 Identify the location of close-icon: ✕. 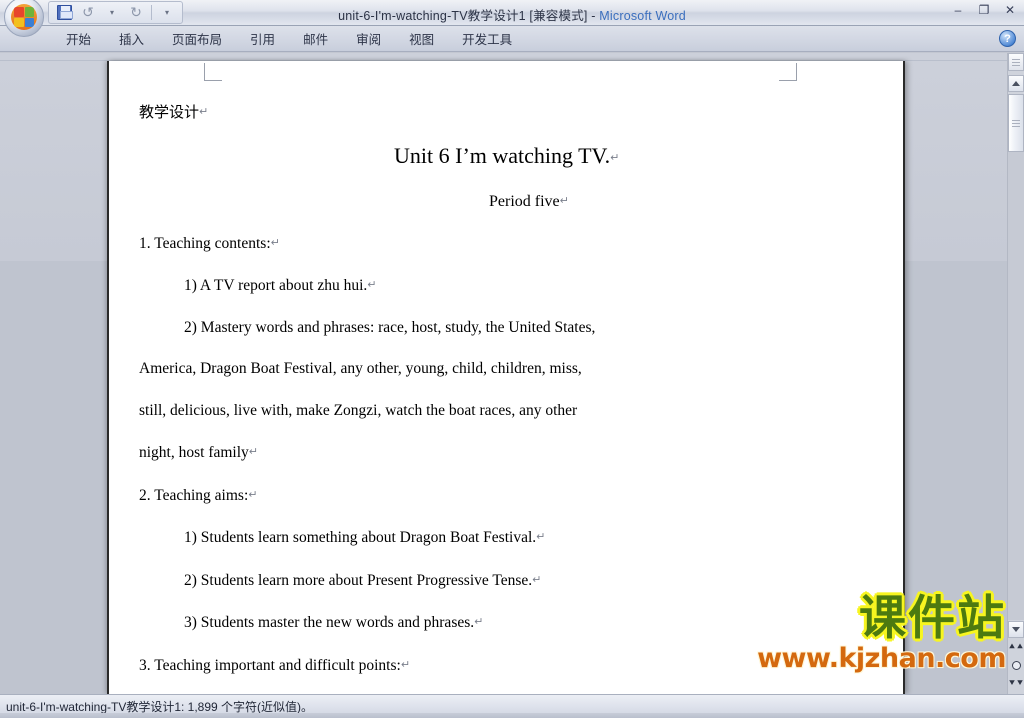
(1010, 10).